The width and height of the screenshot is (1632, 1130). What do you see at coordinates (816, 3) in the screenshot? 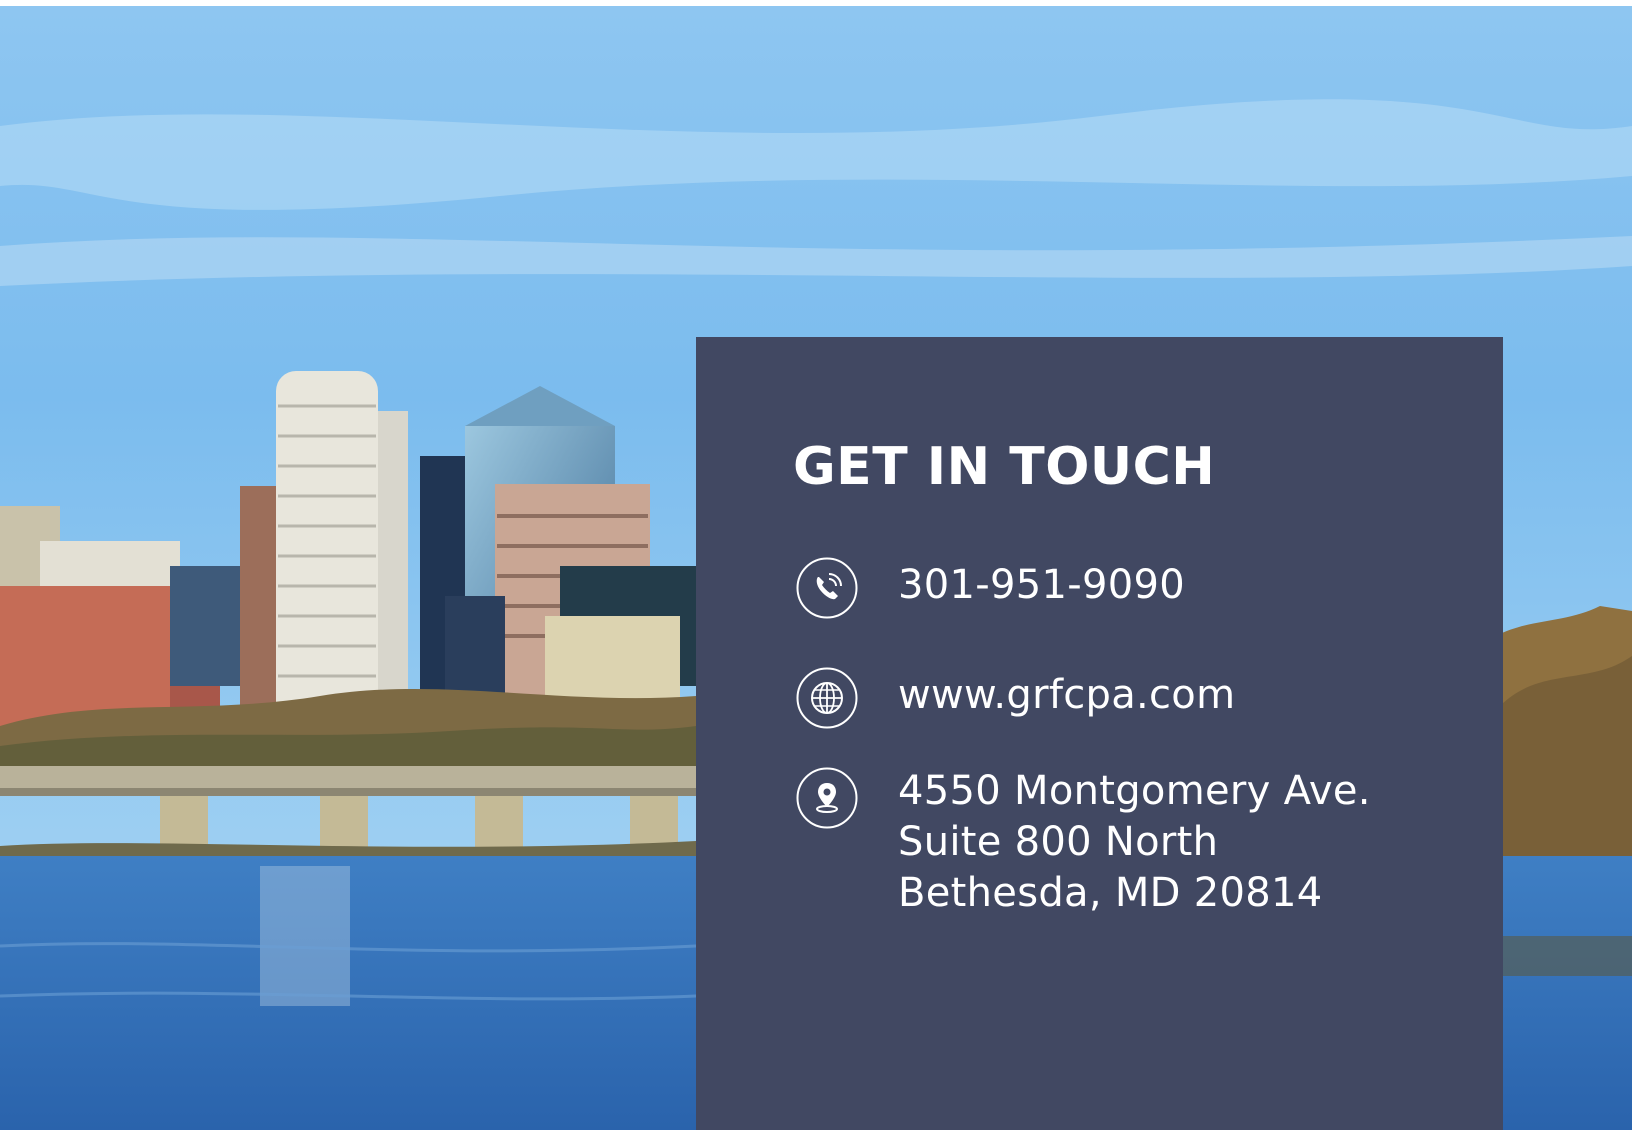
I see `top-border` at bounding box center [816, 3].